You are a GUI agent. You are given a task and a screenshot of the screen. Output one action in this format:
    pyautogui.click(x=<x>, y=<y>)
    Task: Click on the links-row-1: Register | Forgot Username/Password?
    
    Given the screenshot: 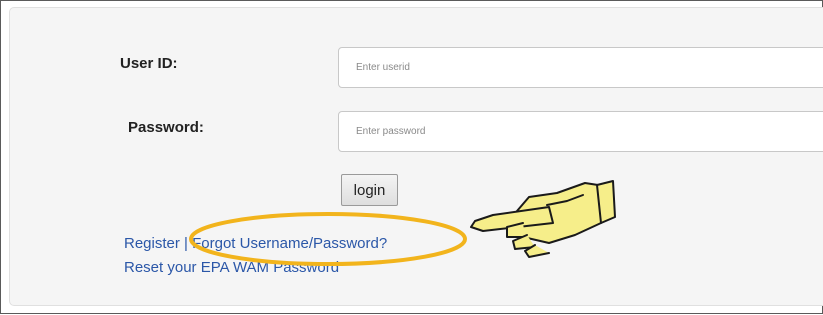 What is the action you would take?
    pyautogui.click(x=255, y=244)
    